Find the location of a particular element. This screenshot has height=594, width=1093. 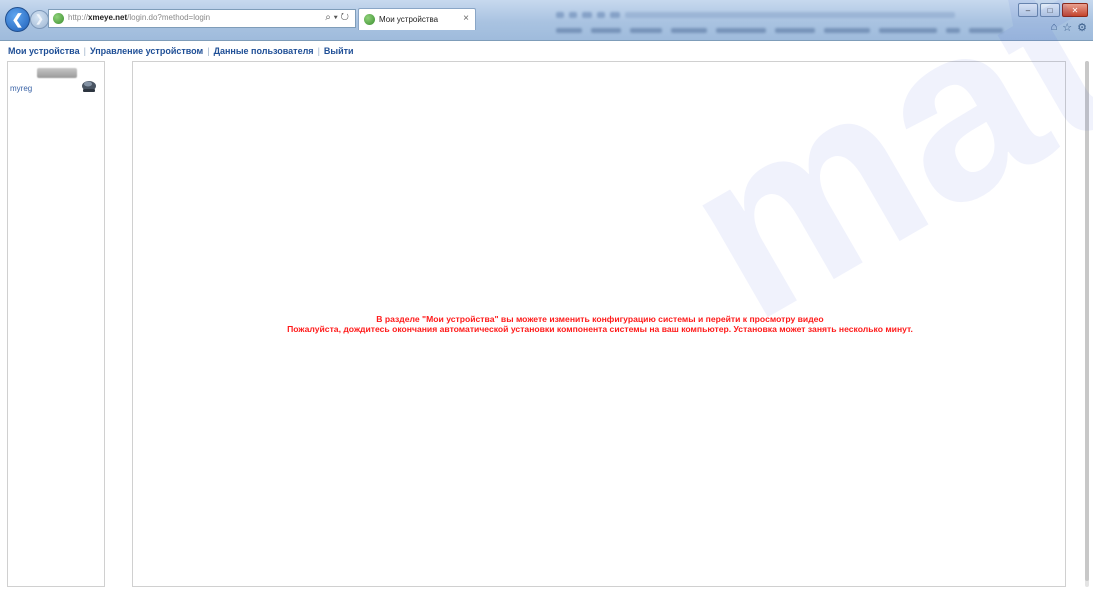

arrow-right-icon: ❯ is located at coordinates (39, 19).